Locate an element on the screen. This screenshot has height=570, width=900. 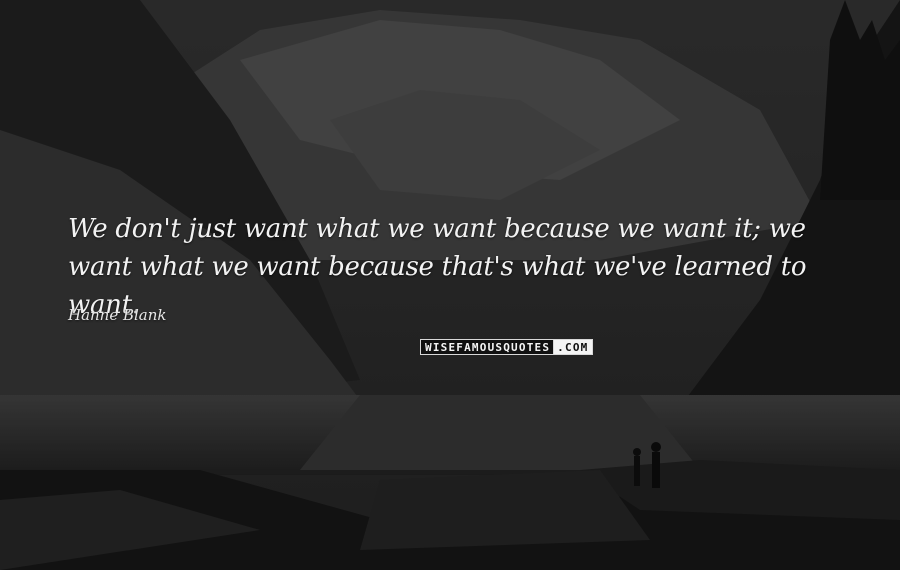
quote-author: Hanne Blank is located at coordinates (117, 315).